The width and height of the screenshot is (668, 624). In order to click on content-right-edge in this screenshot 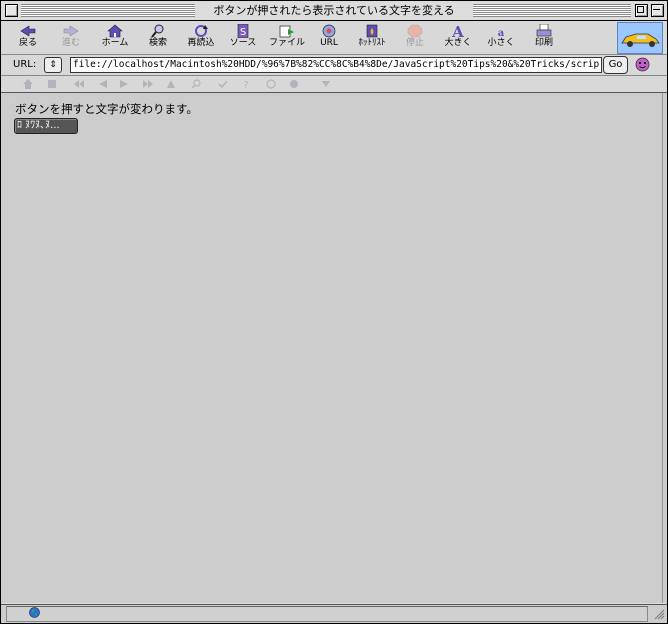, I will do `click(664, 348)`.